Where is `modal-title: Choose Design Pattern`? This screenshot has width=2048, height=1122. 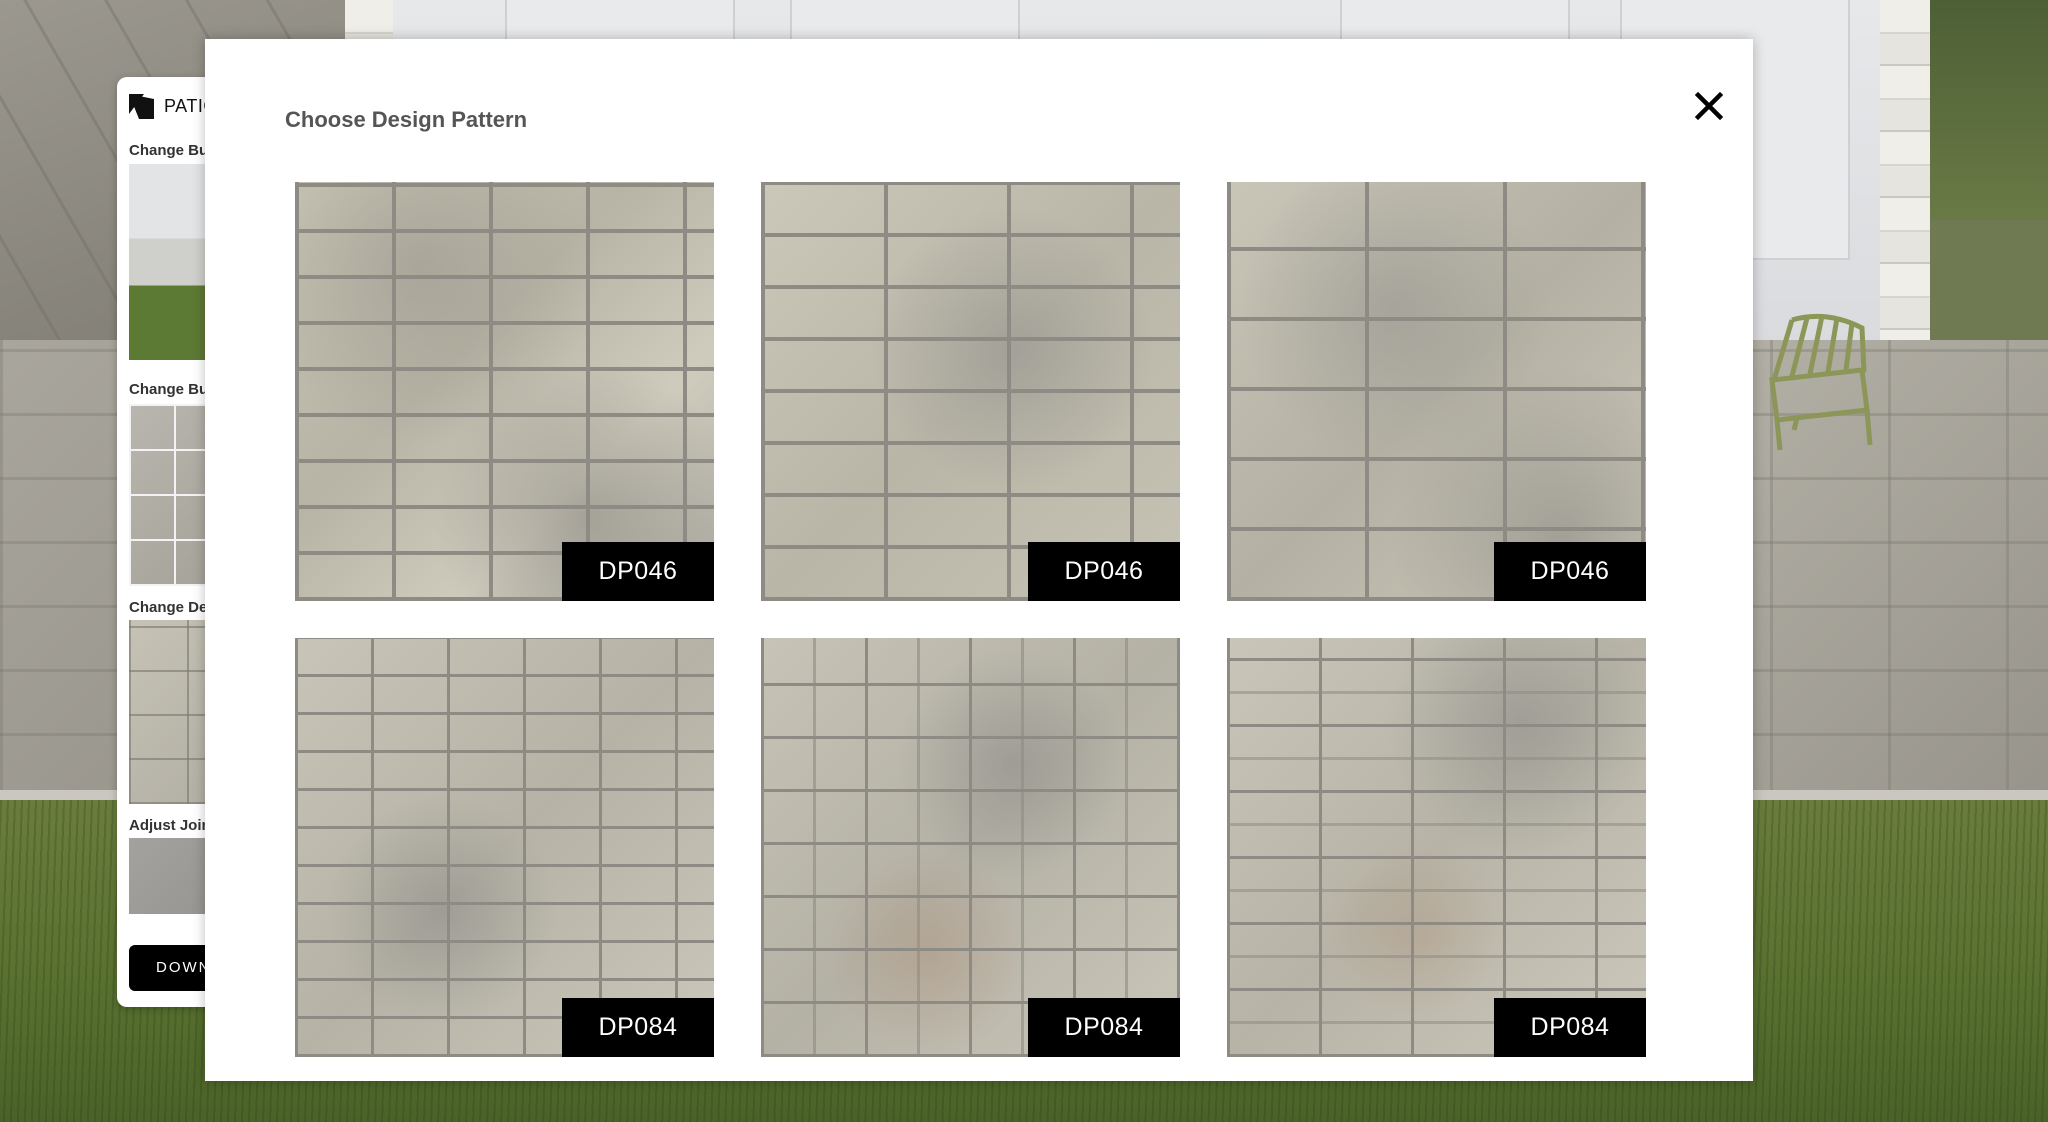 modal-title: Choose Design Pattern is located at coordinates (406, 119).